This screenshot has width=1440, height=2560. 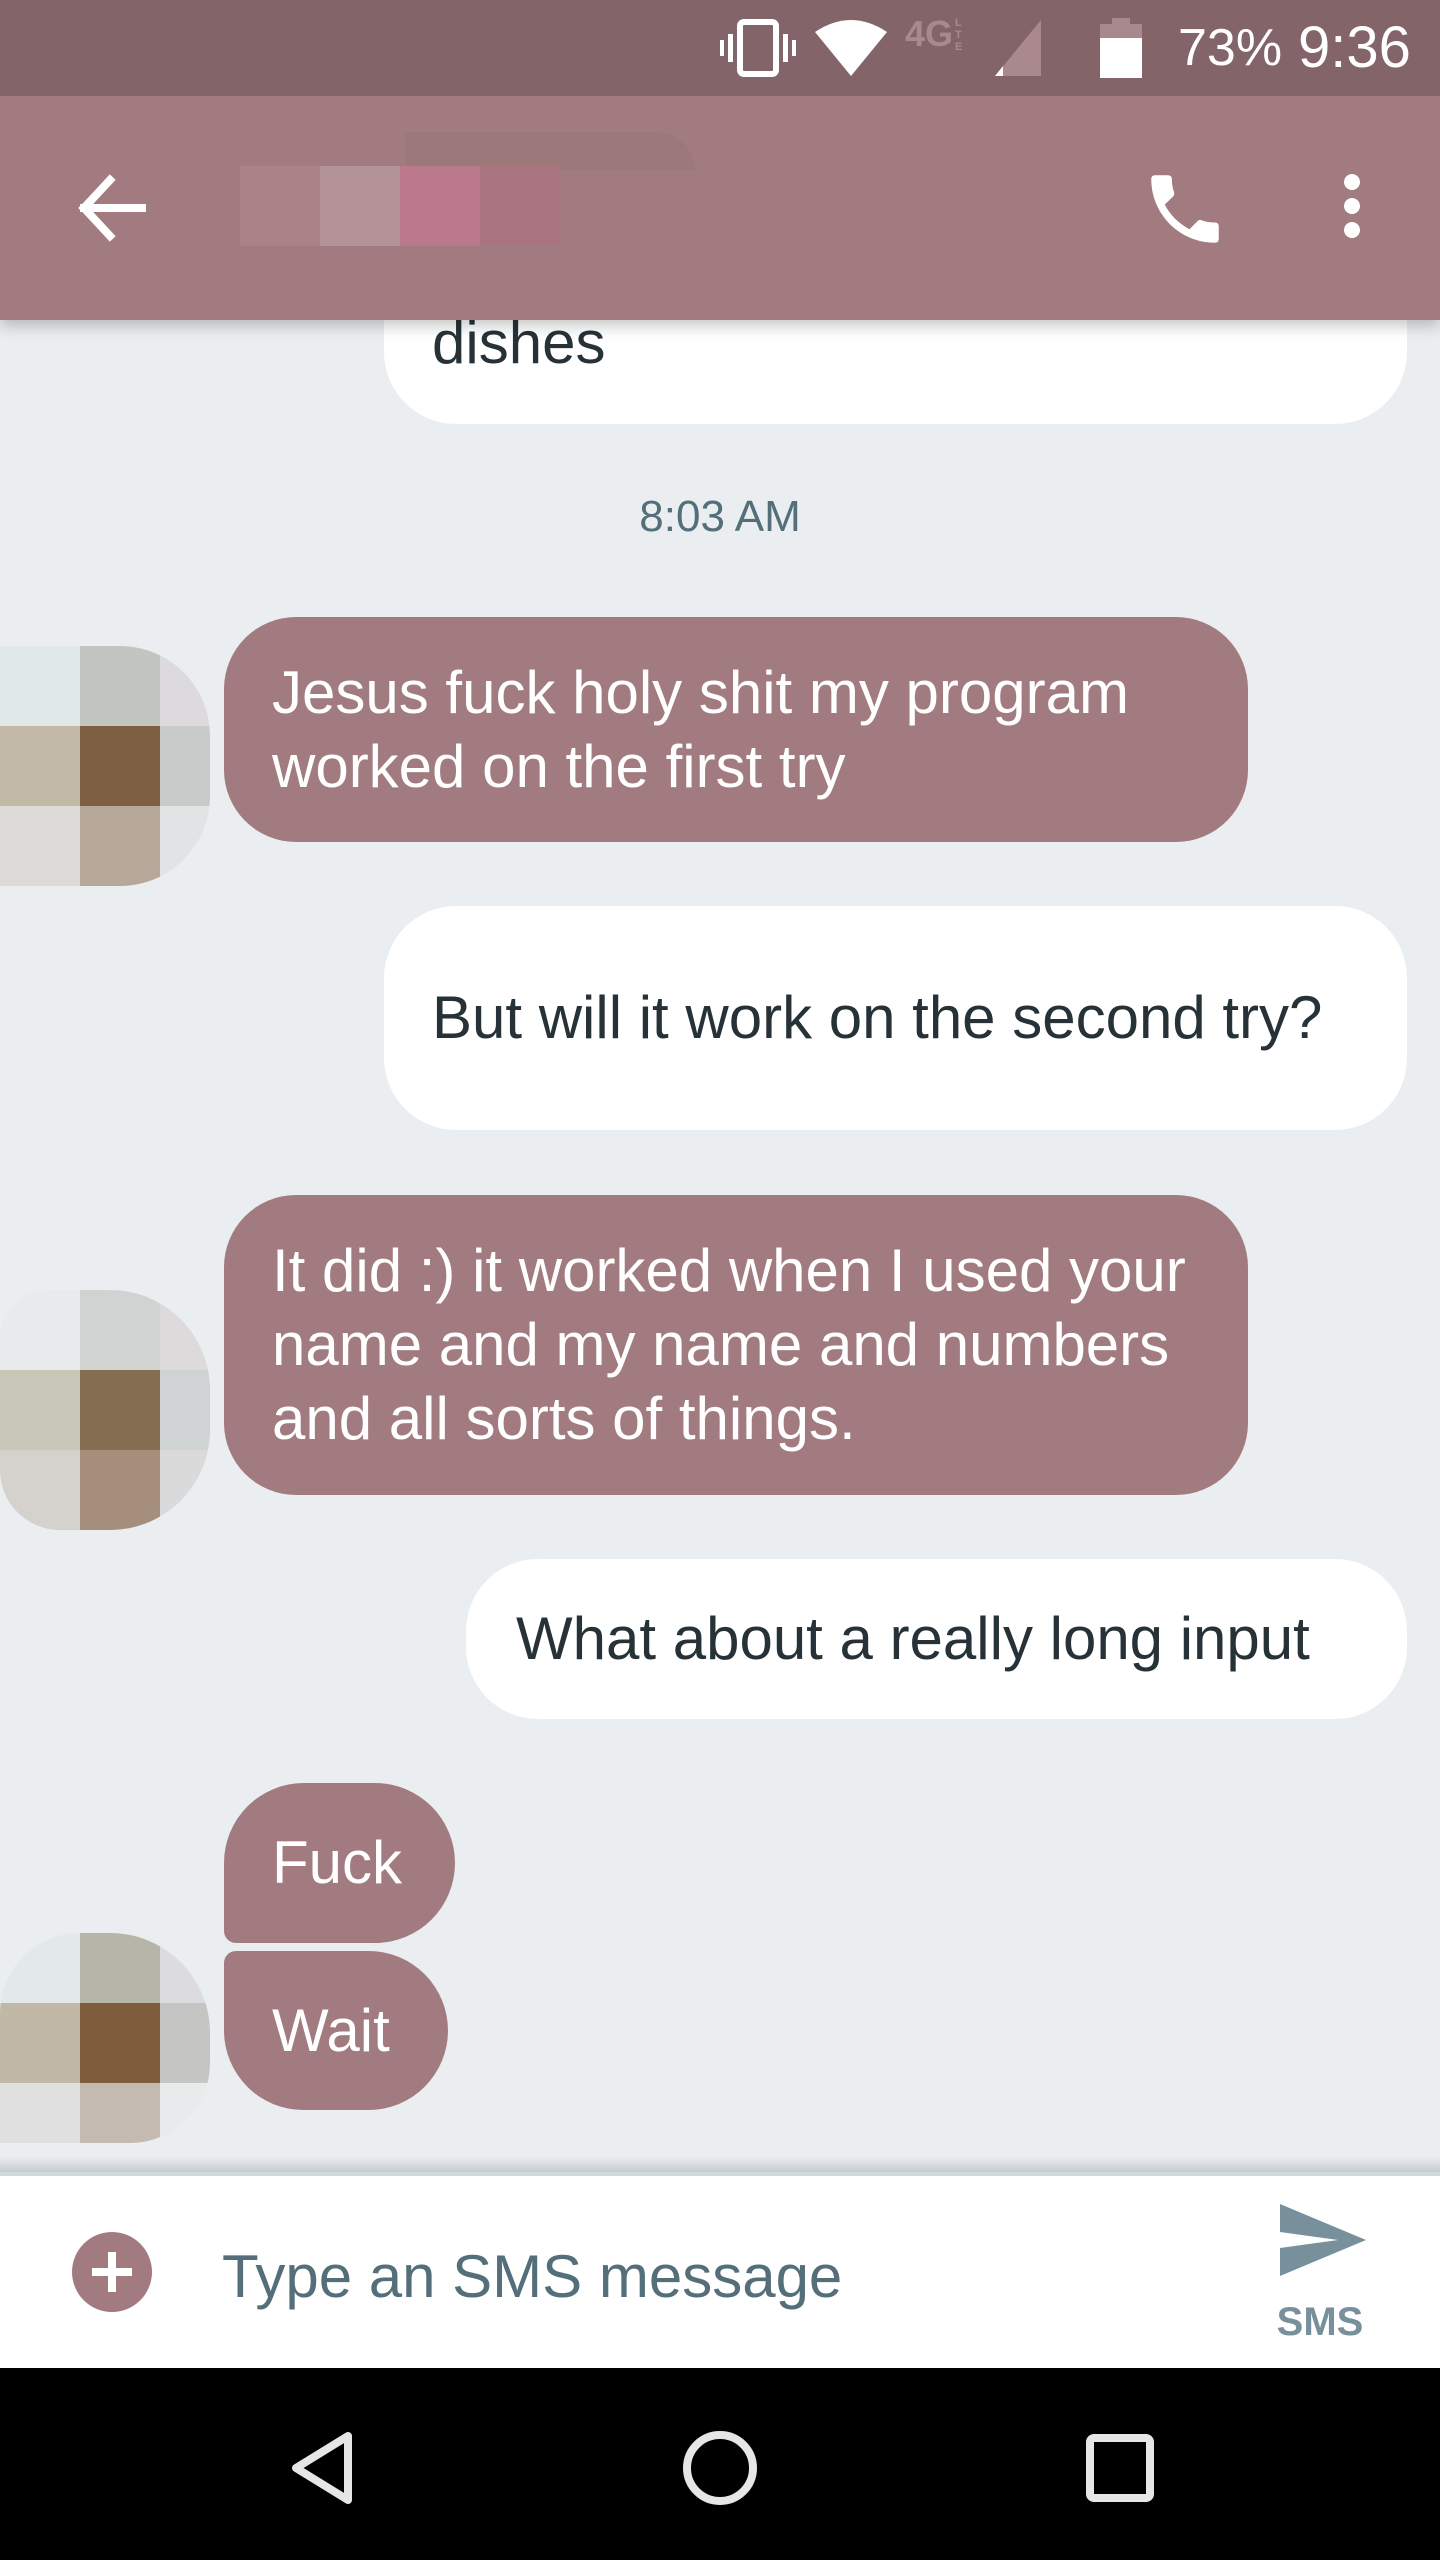 I want to click on message-text: What about a really long input, so click(x=913, y=1638).